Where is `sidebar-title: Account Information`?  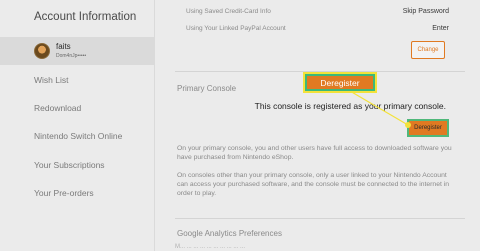
sidebar-title: Account Information is located at coordinates (85, 17).